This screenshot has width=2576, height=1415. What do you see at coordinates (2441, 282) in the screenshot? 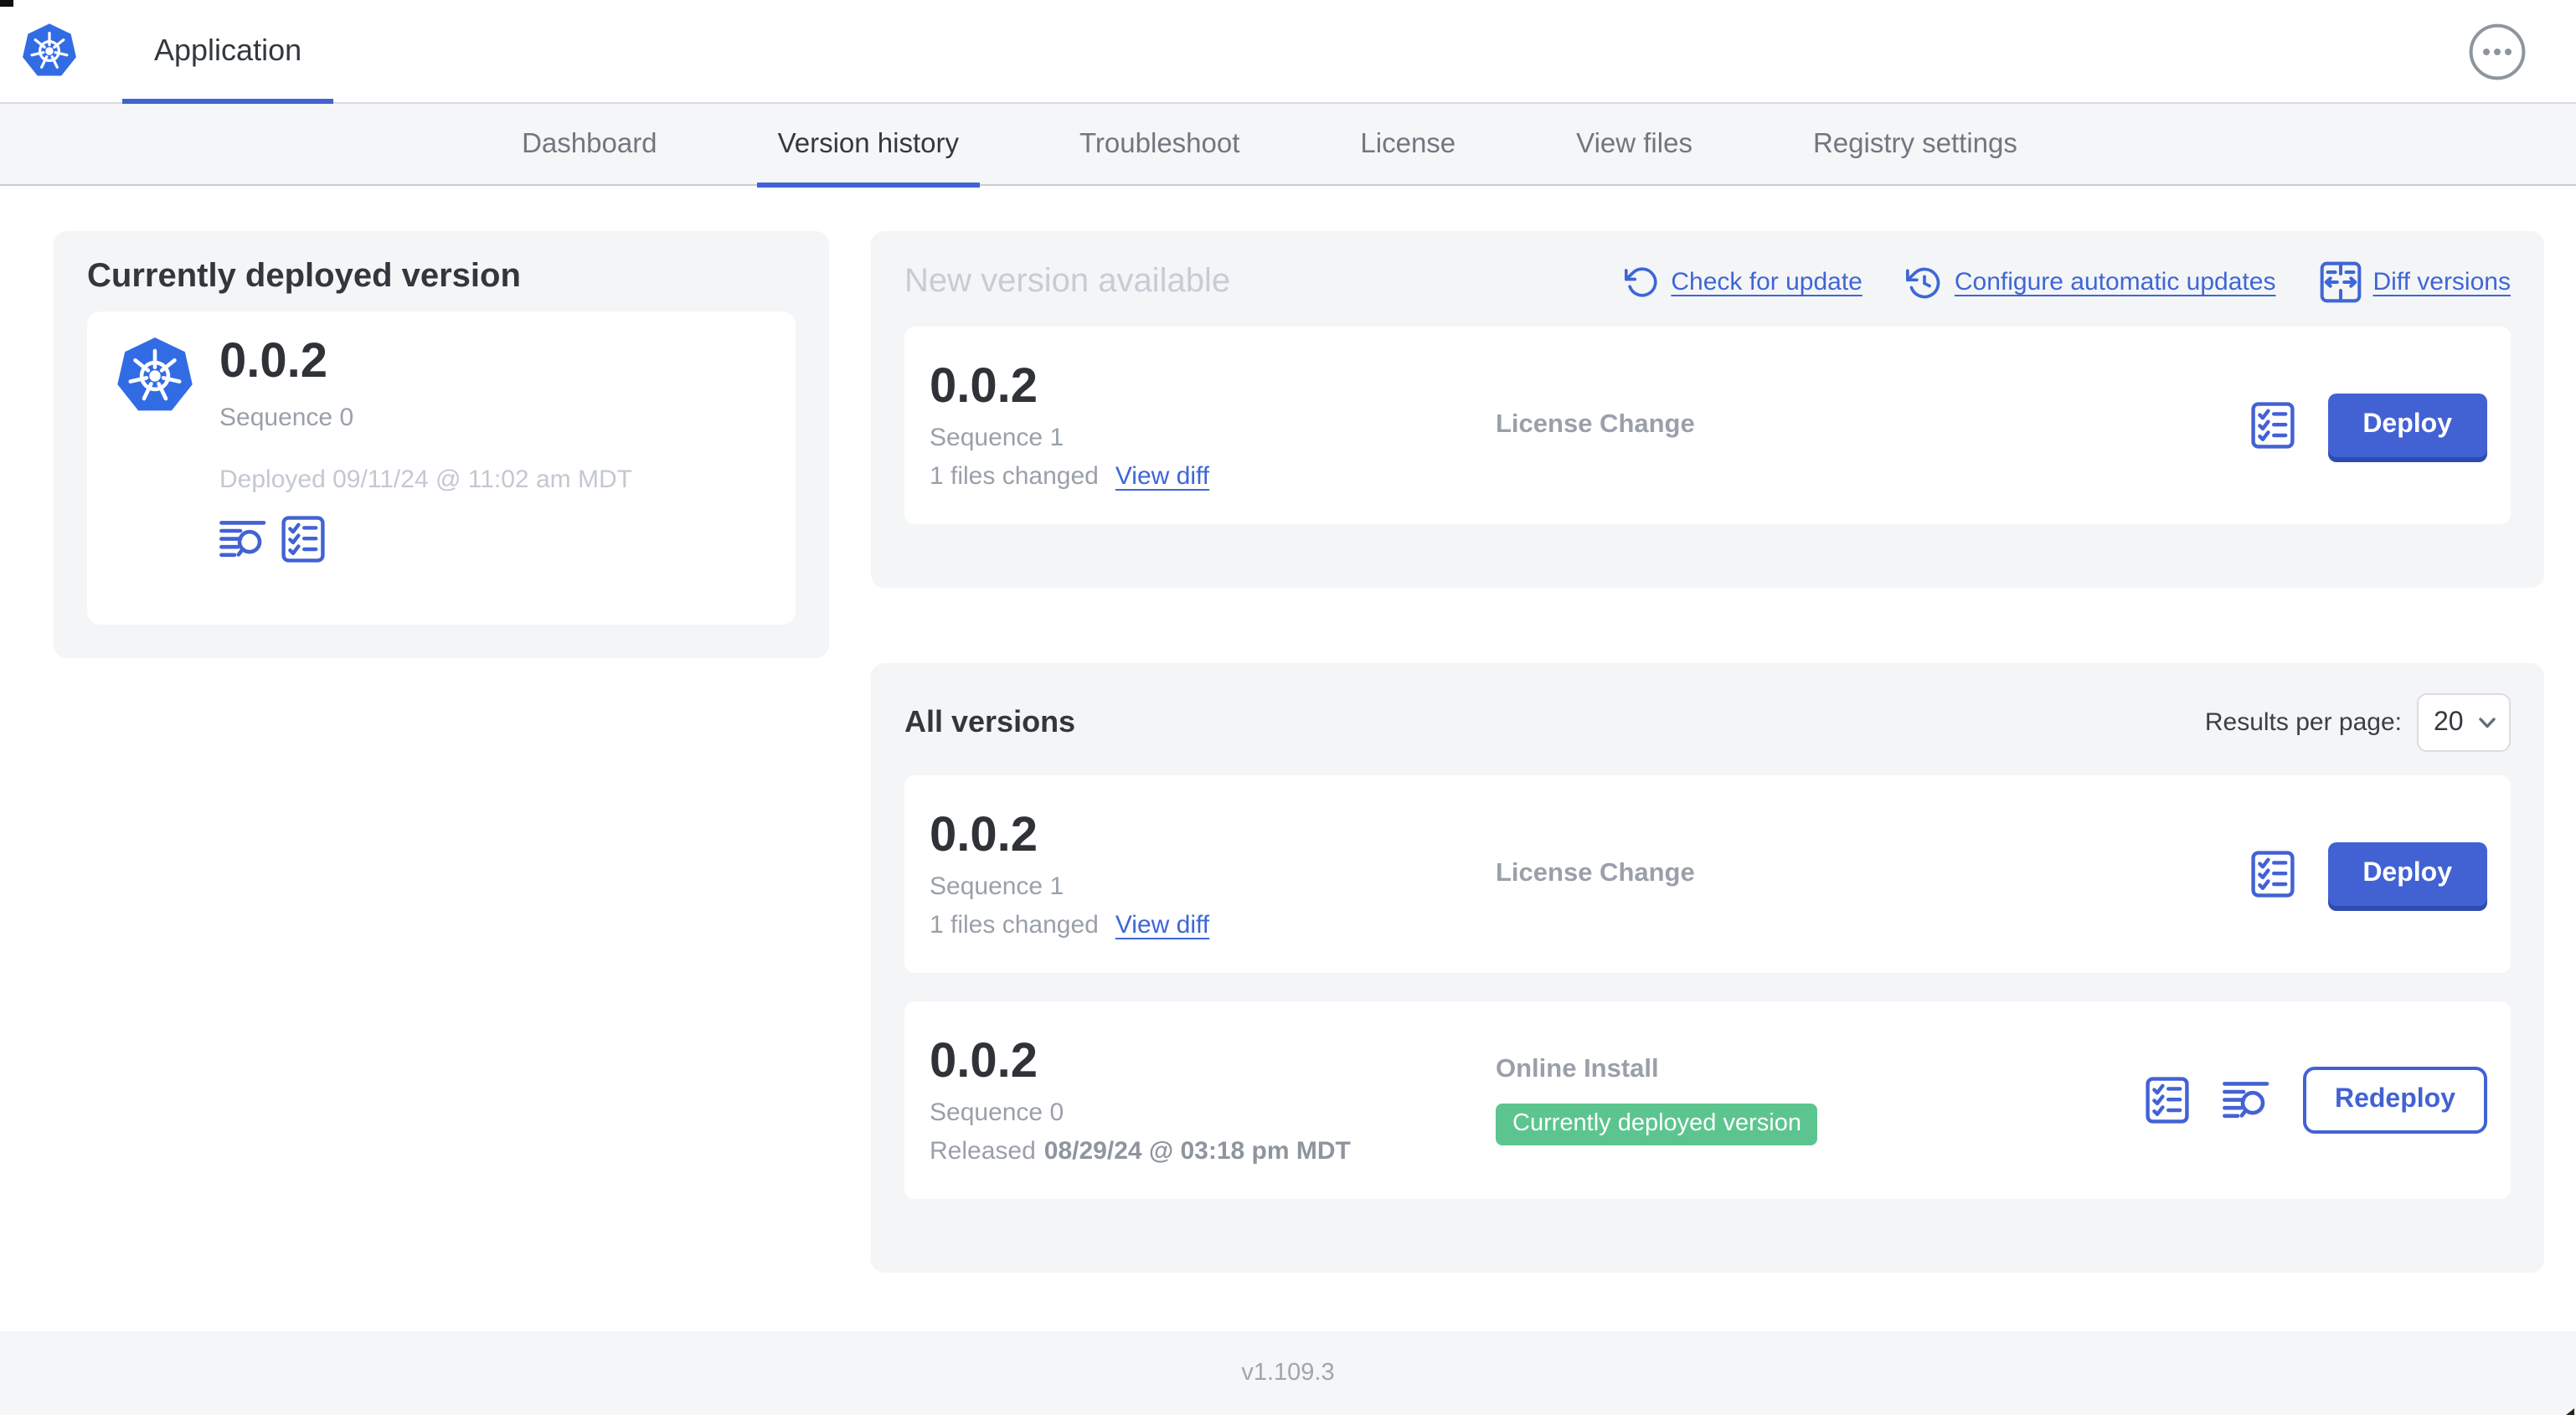
I see `diff-versions-label: Diff versions` at bounding box center [2441, 282].